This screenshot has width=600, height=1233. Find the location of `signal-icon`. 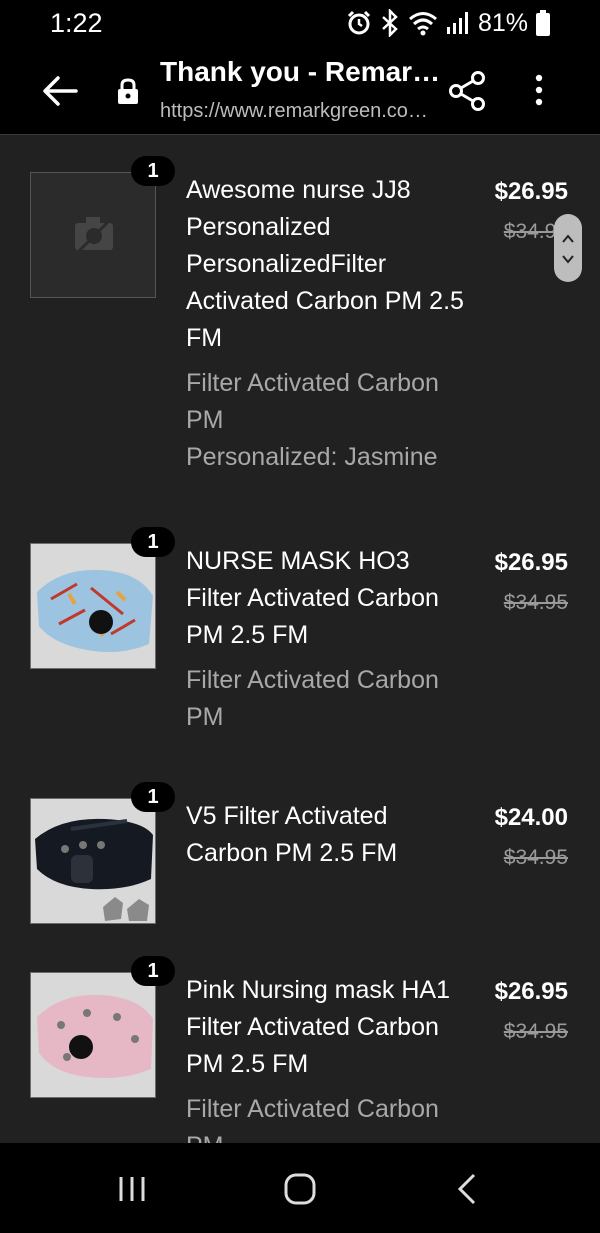

signal-icon is located at coordinates (457, 23).